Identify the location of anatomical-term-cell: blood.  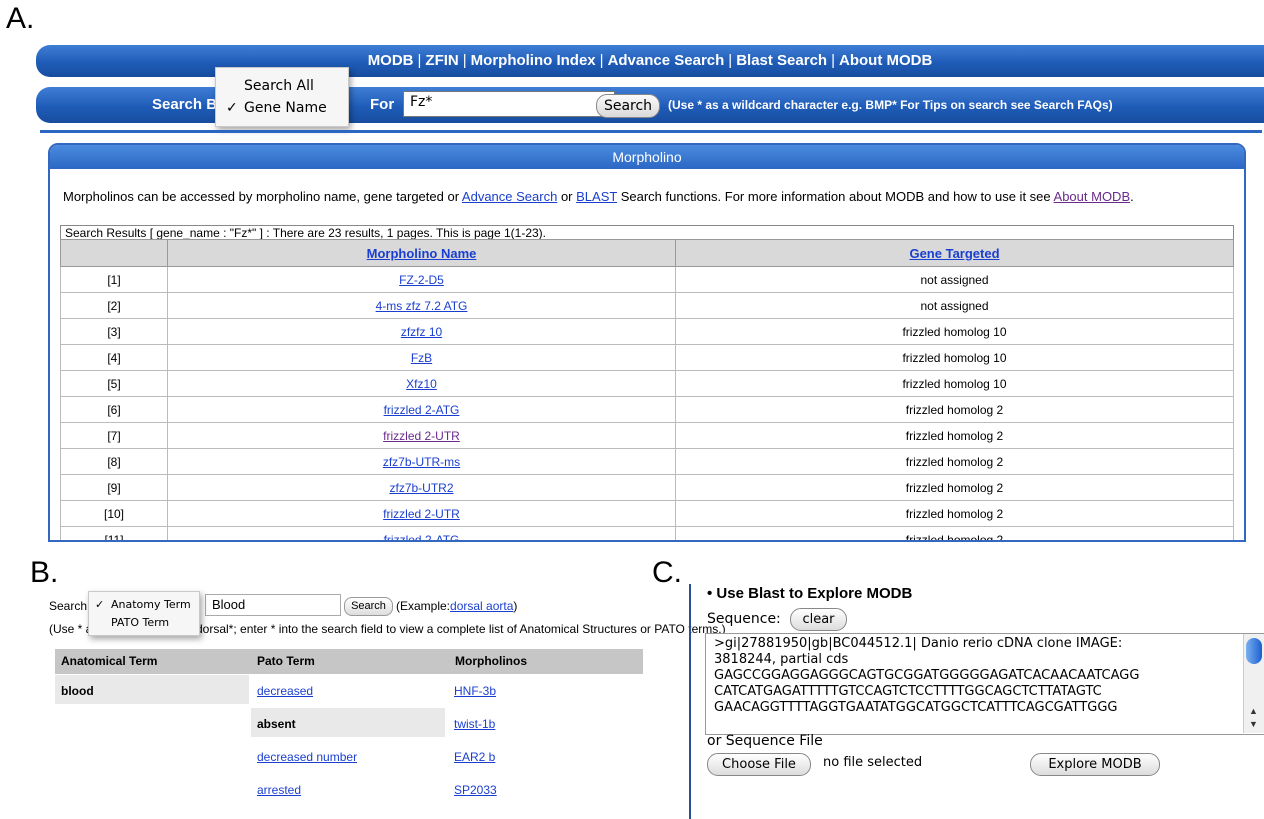
(77, 691).